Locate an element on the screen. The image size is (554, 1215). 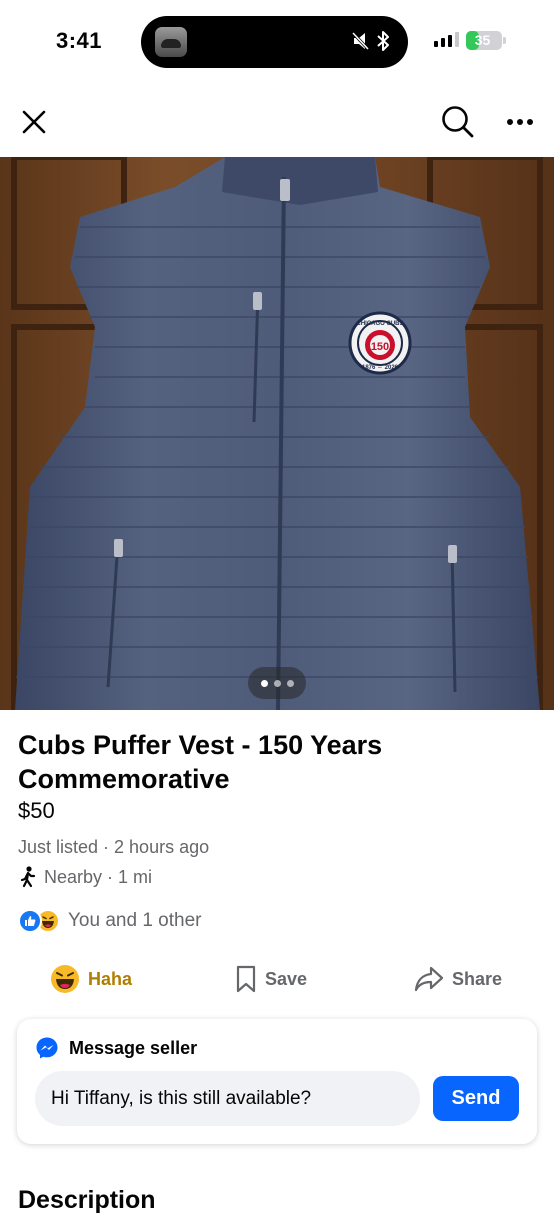
reactions-text: You and 1 other is located at coordinates (135, 920).